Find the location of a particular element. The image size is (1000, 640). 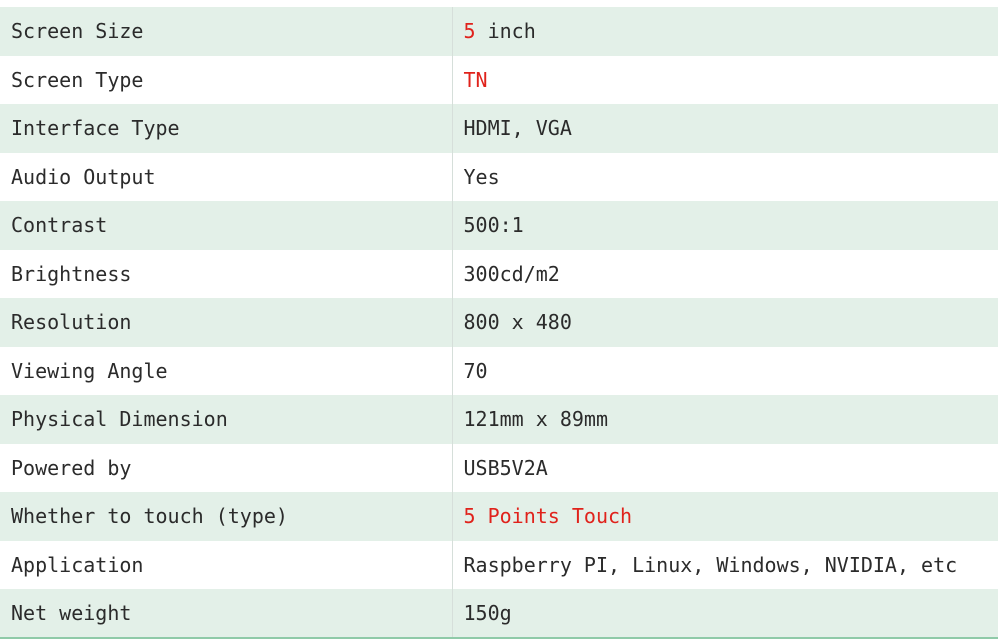

table-row: Interface Type HDMI, VGA is located at coordinates (499, 128).